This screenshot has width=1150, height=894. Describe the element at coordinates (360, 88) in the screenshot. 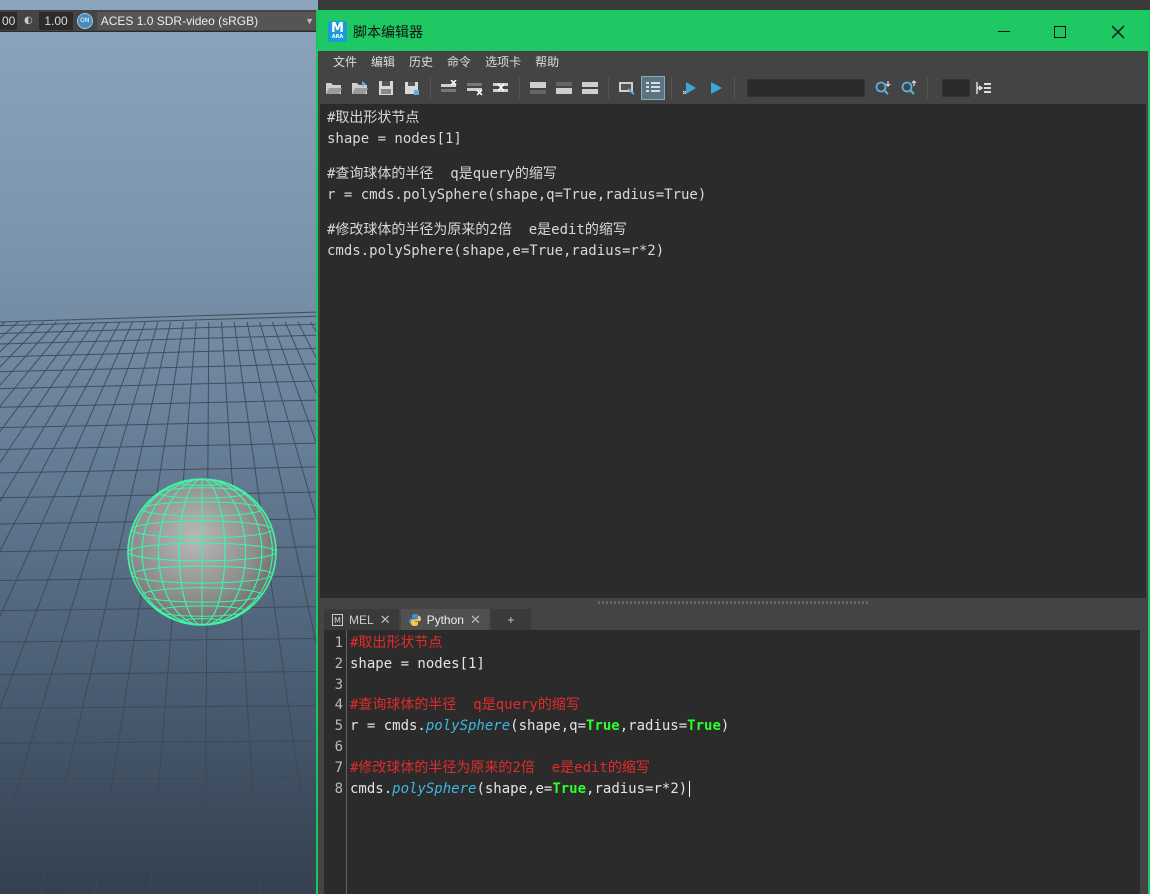

I see `source-script-icon` at that location.